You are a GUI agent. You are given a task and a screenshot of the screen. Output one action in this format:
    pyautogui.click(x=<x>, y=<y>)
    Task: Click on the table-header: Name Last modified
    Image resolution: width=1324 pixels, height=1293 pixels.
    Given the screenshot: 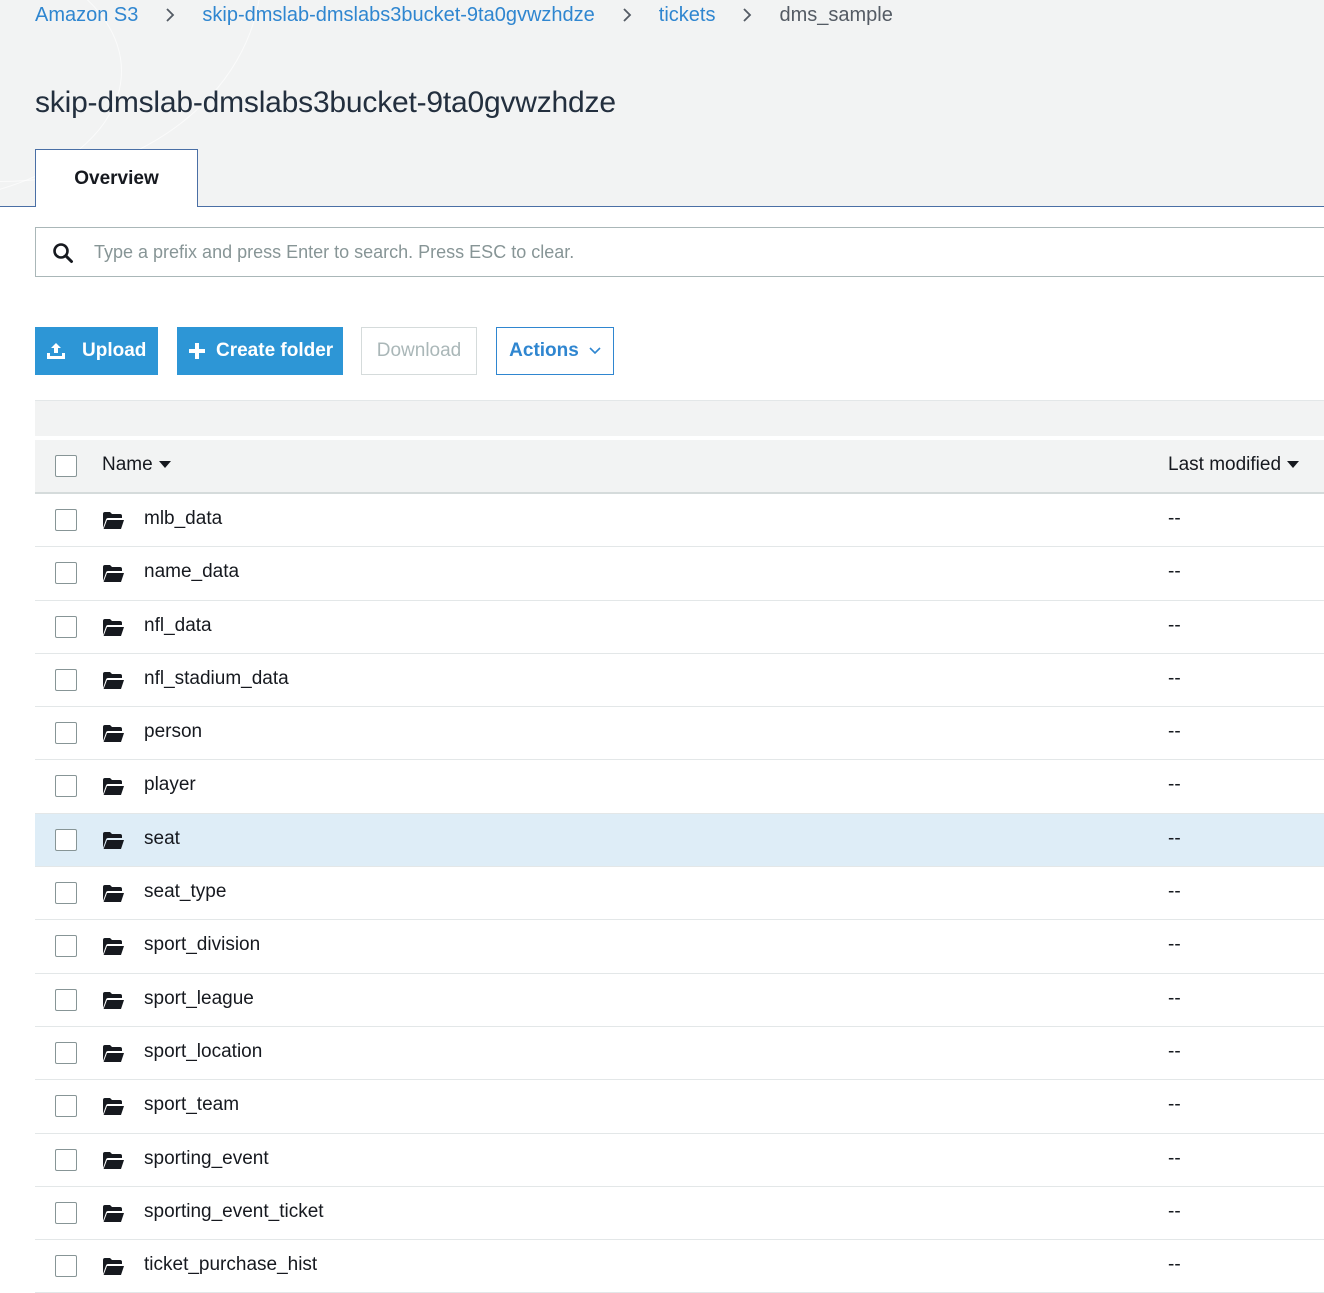 What is the action you would take?
    pyautogui.click(x=679, y=467)
    